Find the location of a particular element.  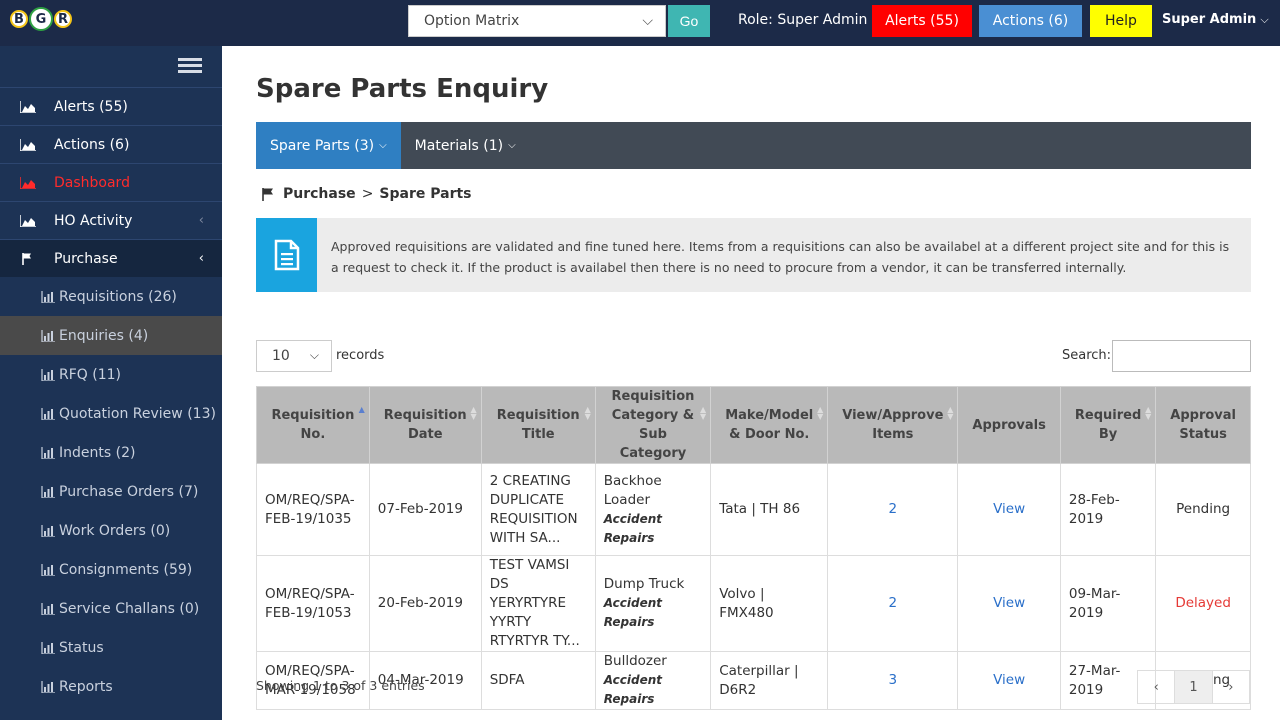

breadcrumb-parent: Purchase is located at coordinates (319, 194).